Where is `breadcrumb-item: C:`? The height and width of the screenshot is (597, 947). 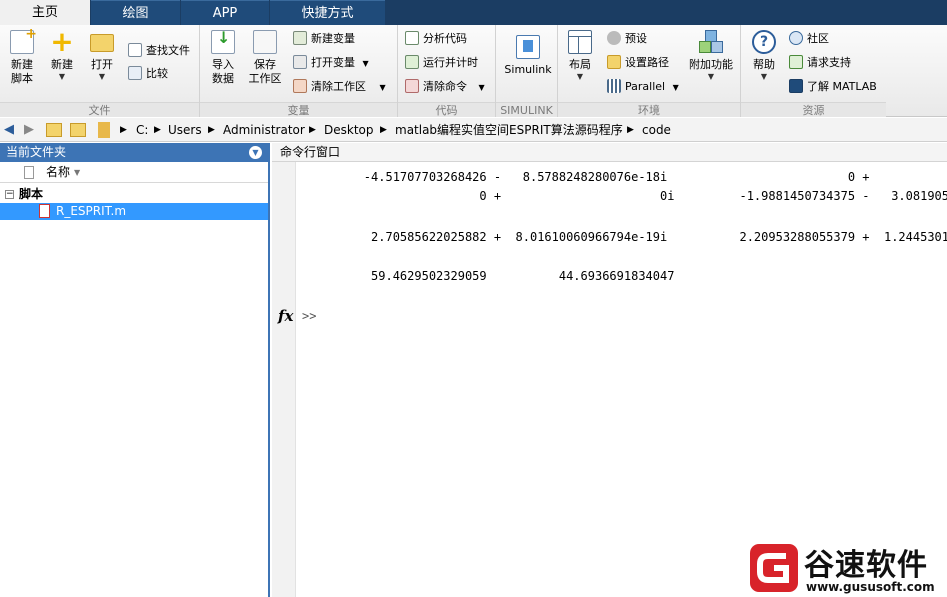 breadcrumb-item: C: is located at coordinates (142, 130).